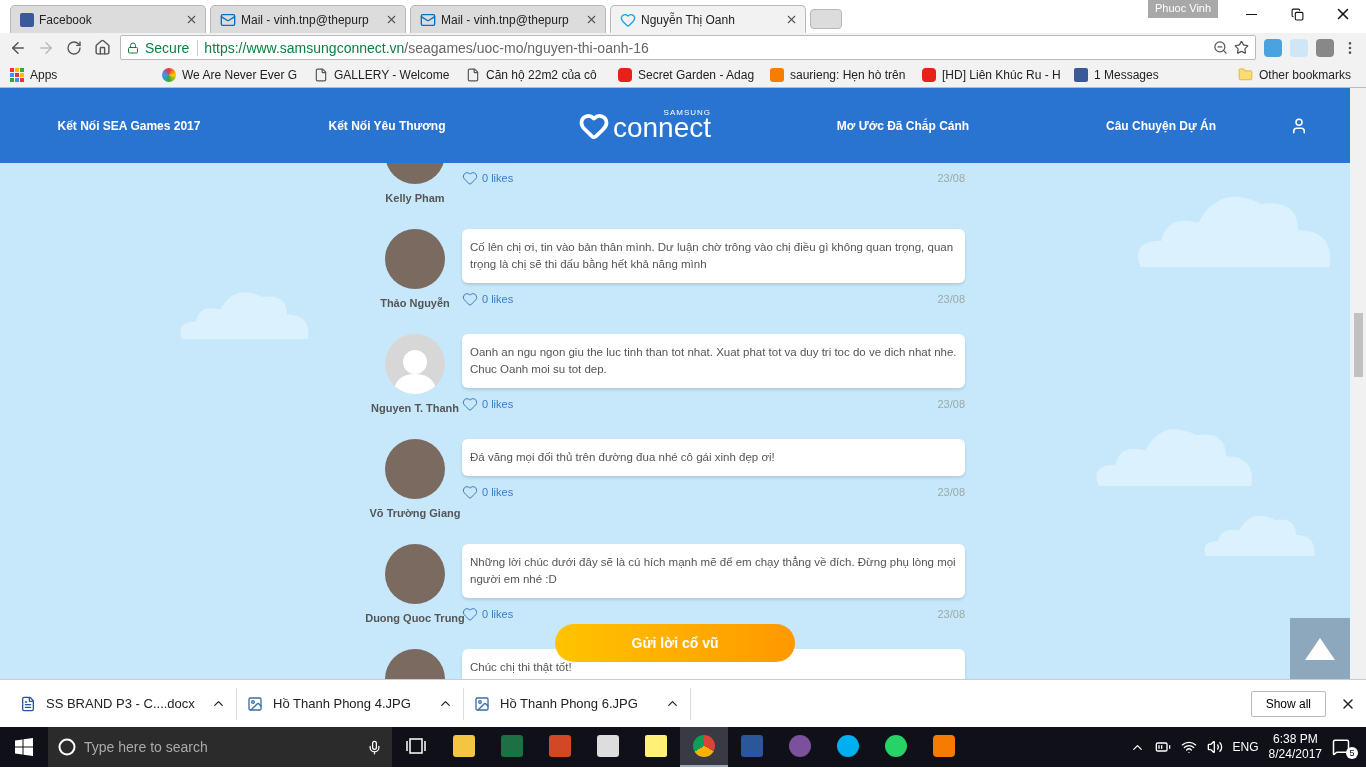 The width and height of the screenshot is (1366, 768). Describe the element at coordinates (108, 19) in the screenshot. I see `browser-tab: Facebook` at that location.